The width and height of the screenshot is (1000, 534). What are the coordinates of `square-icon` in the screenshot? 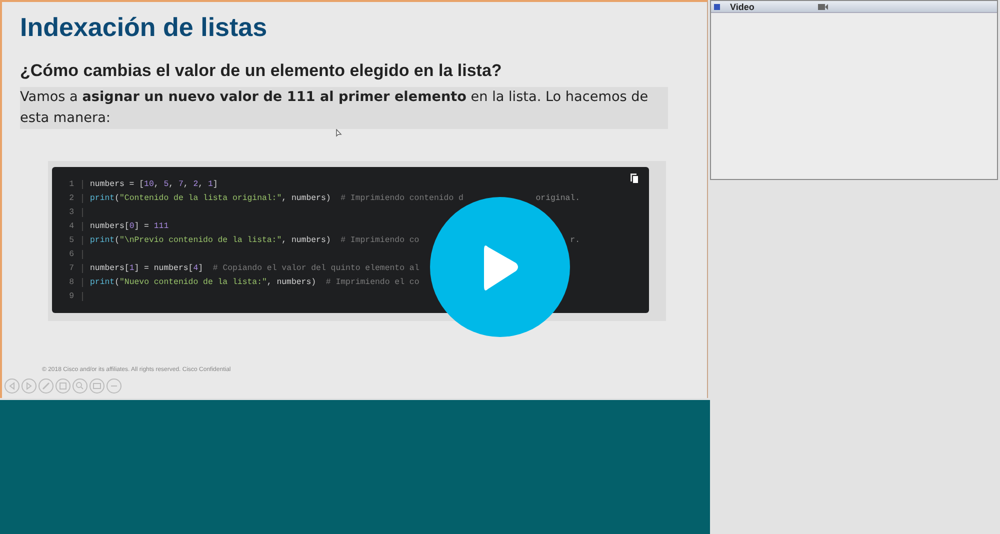 It's located at (717, 7).